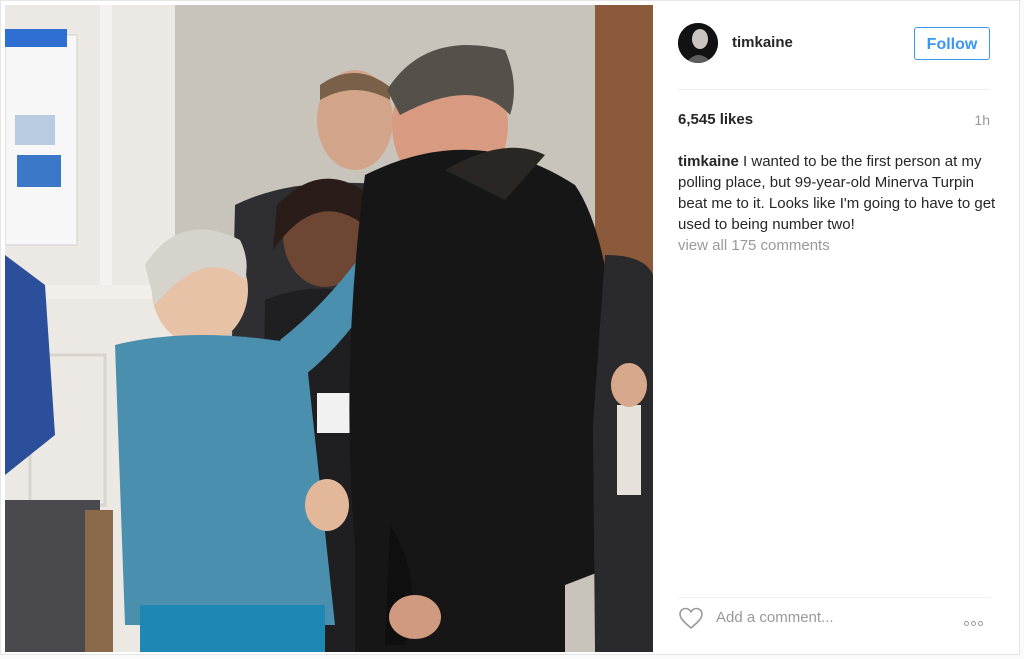  Describe the element at coordinates (826, 617) in the screenshot. I see `add-comment-input` at that location.